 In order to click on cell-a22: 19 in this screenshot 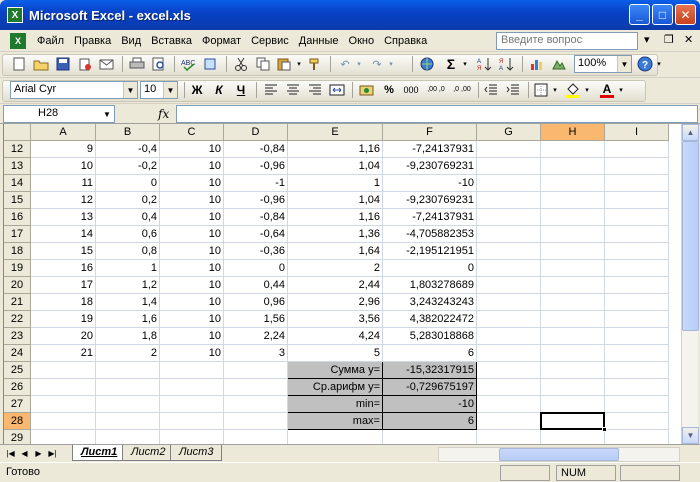, I will do `click(63, 319)`.